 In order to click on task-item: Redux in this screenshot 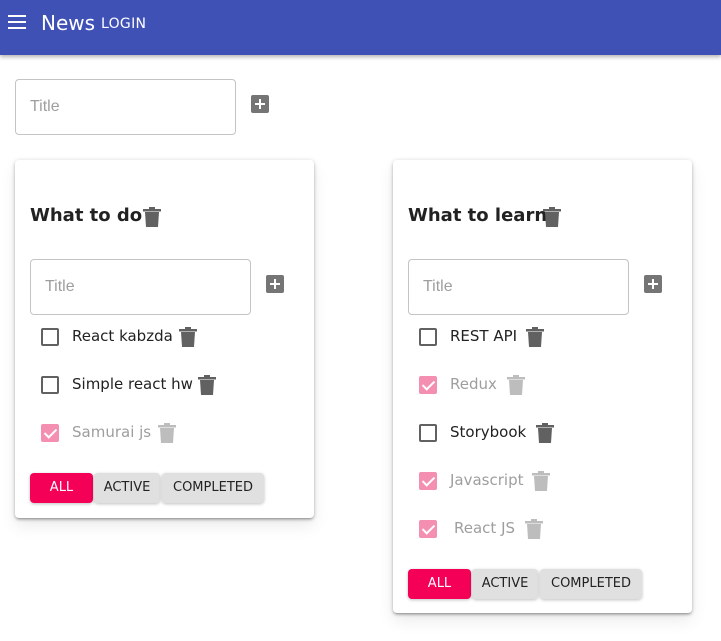, I will do `click(544, 385)`.